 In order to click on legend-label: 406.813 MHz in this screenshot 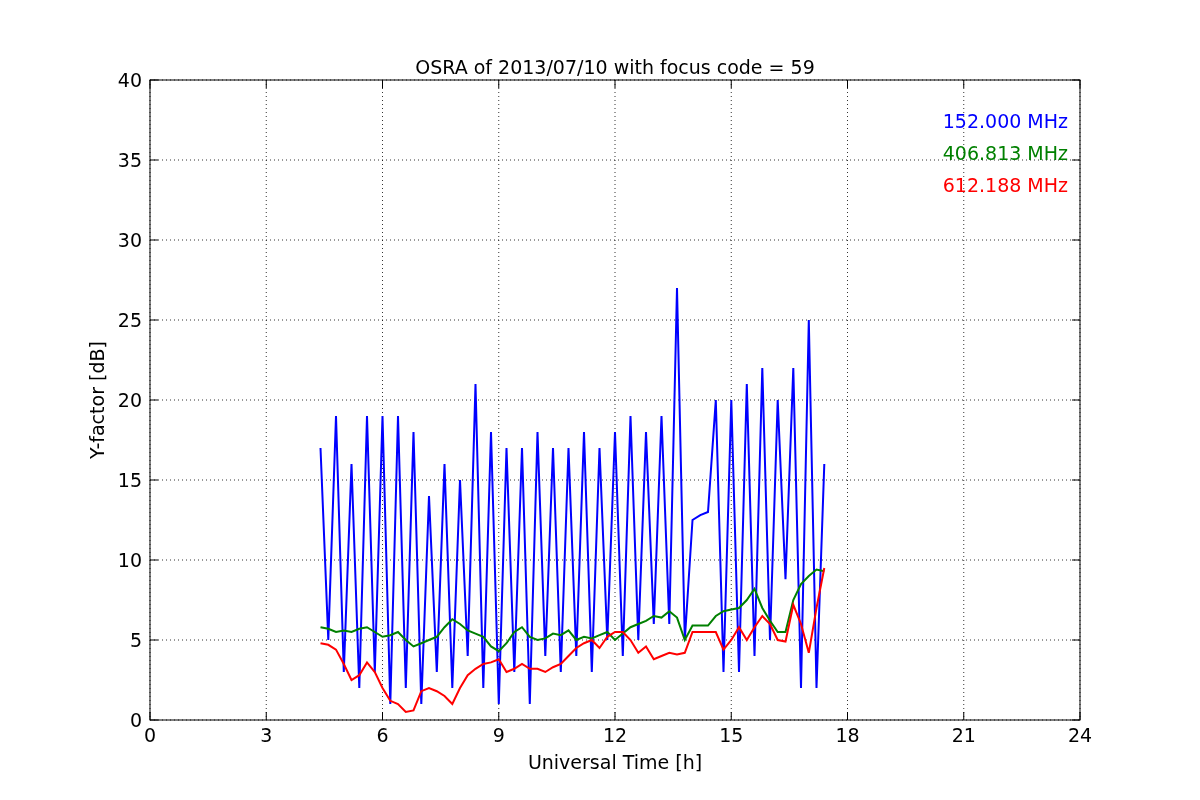, I will do `click(1005, 153)`.